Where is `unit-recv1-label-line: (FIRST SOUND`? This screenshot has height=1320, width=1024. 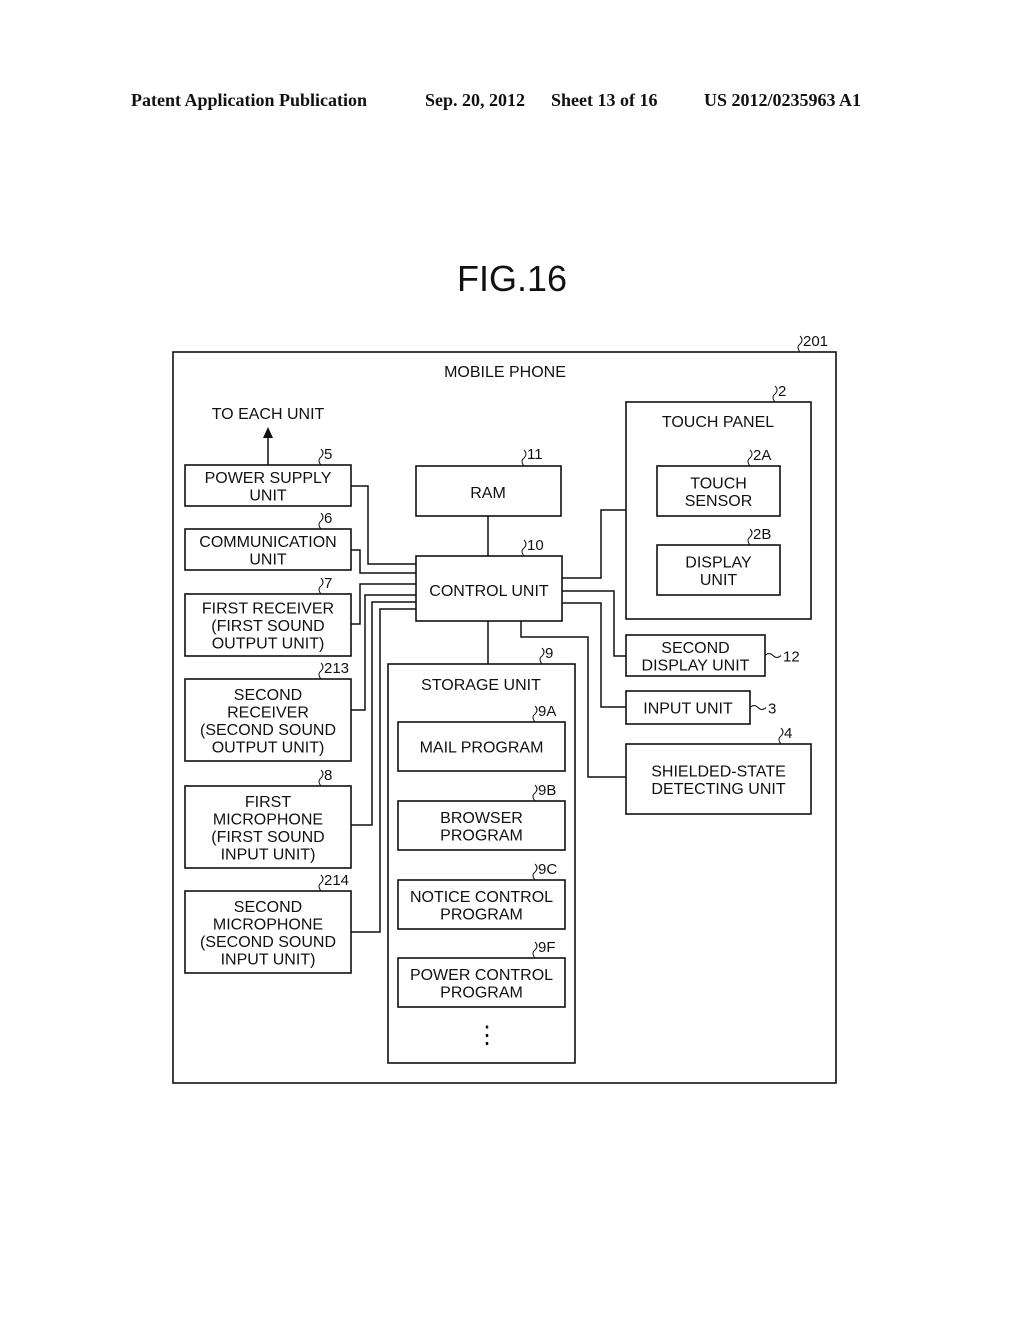 unit-recv1-label-line: (FIRST SOUND is located at coordinates (267, 626).